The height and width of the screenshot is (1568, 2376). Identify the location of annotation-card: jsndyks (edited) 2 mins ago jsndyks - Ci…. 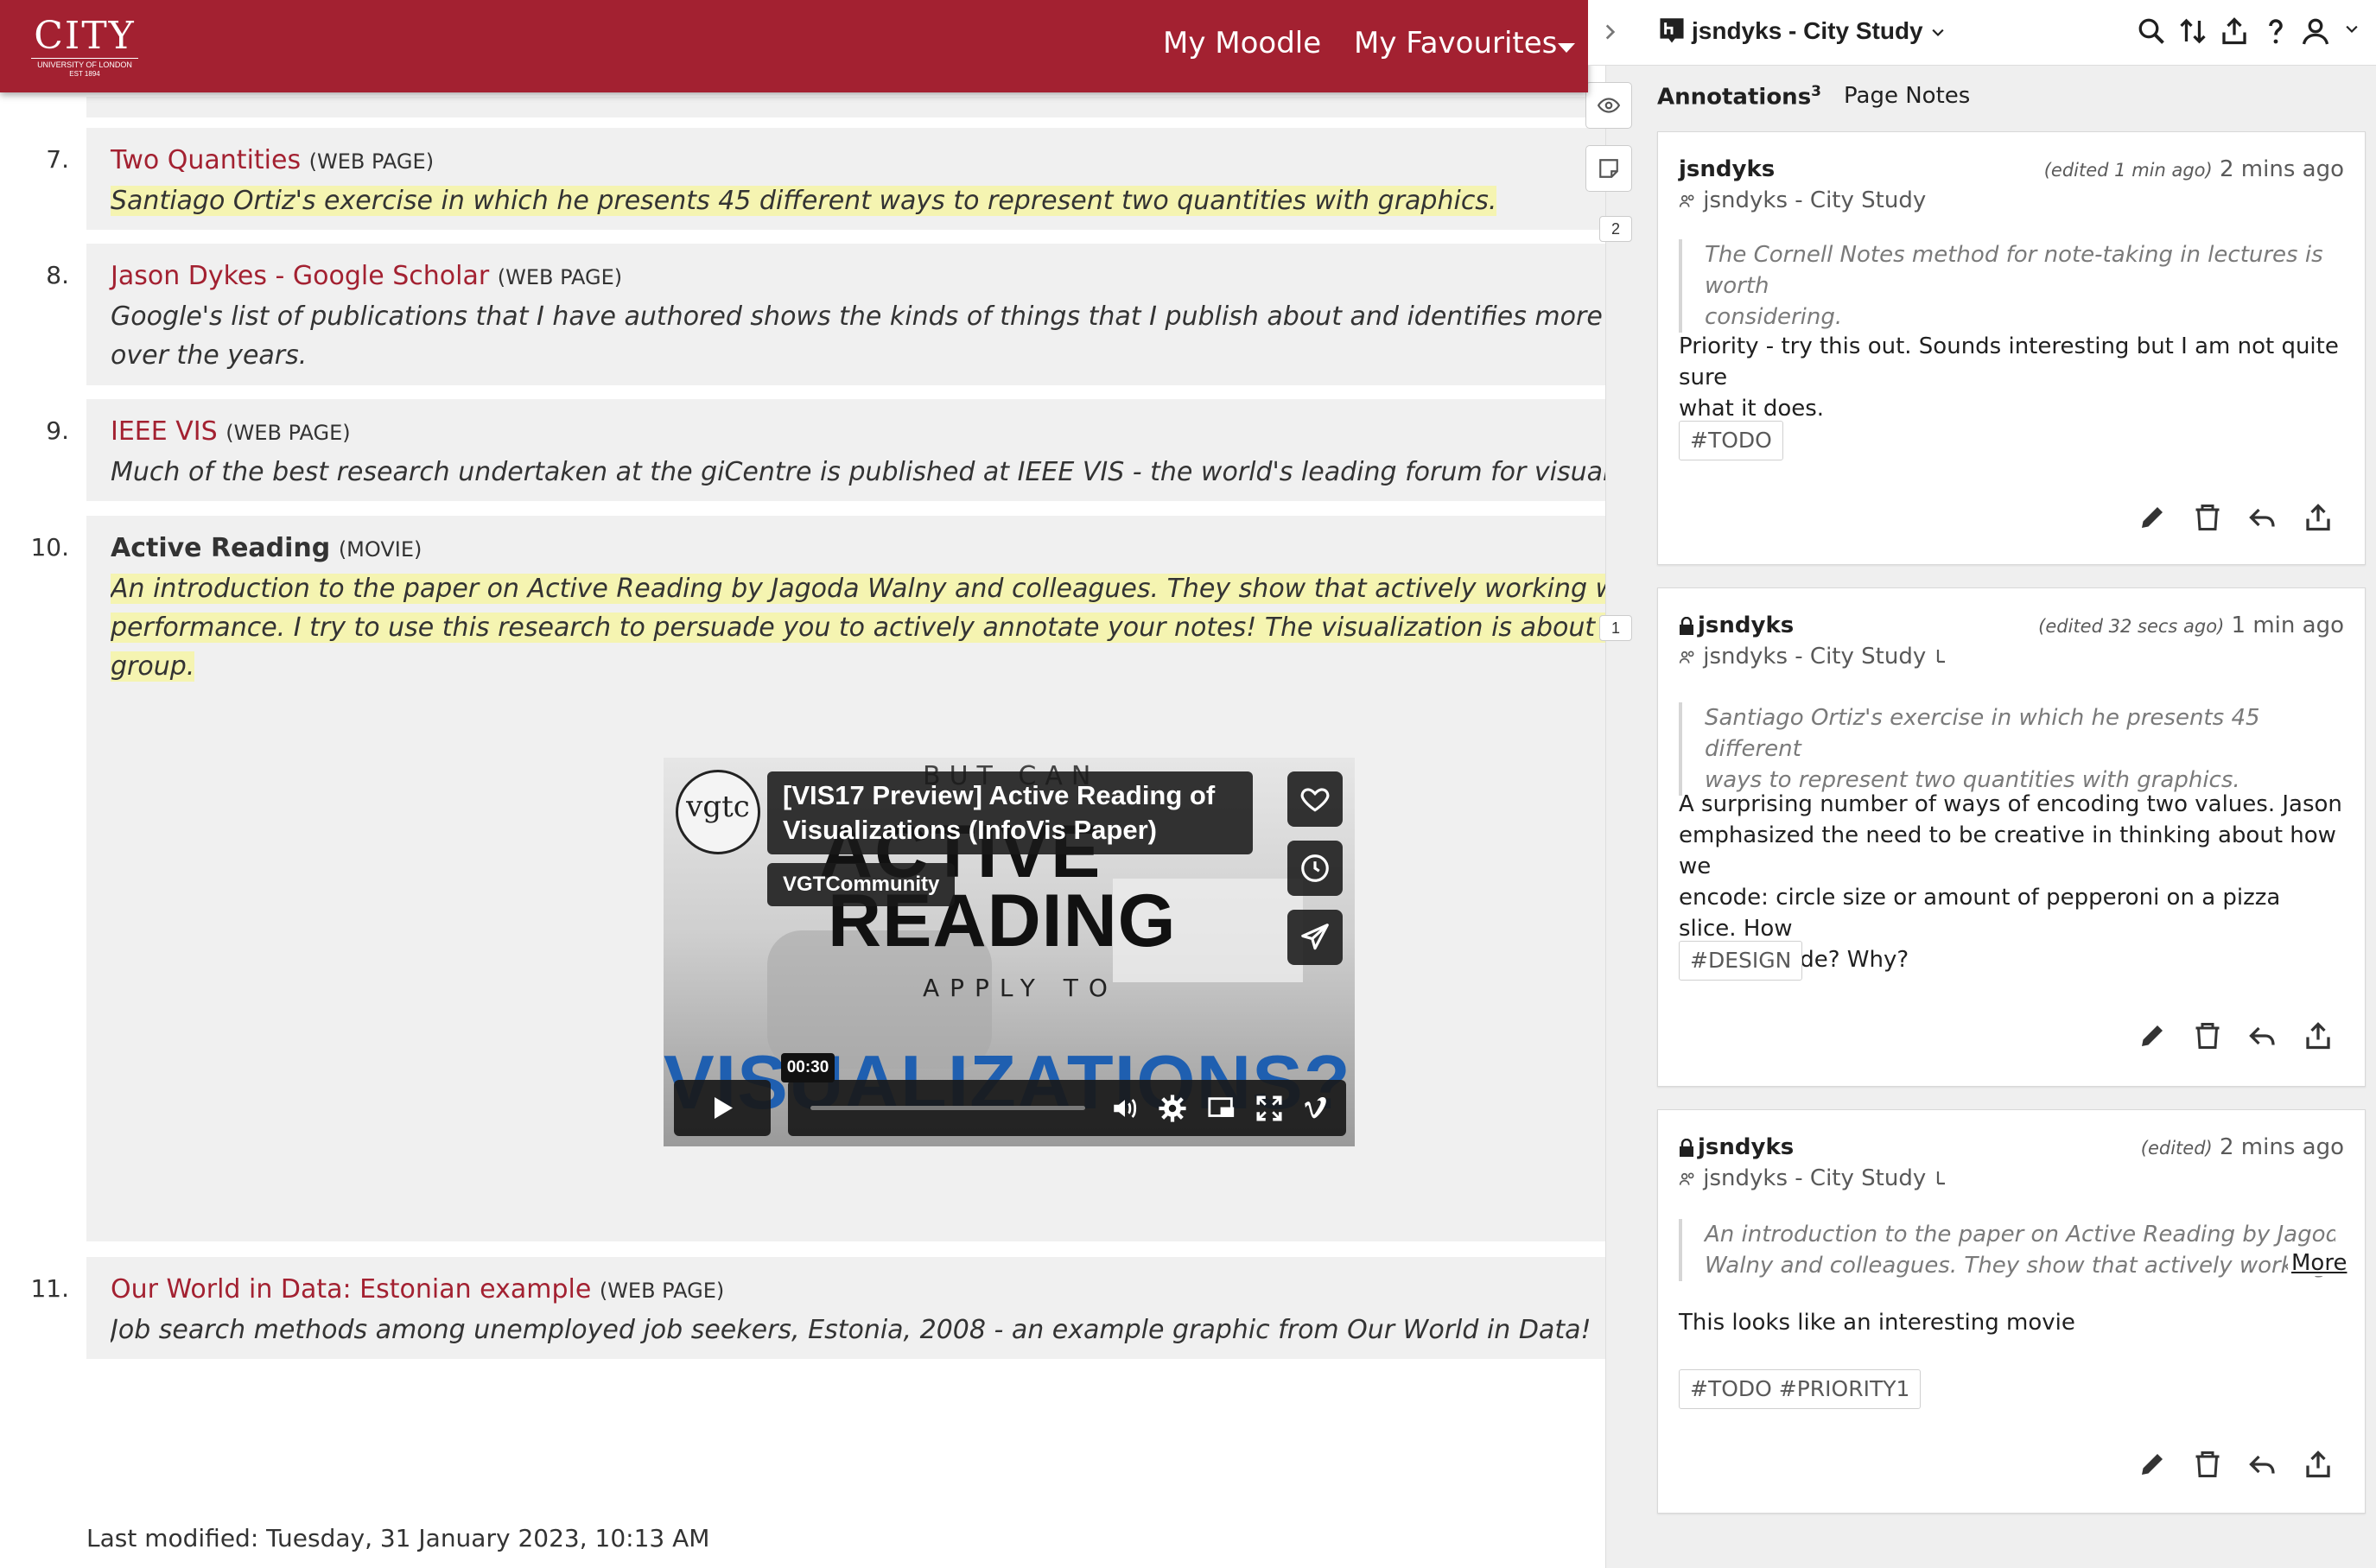
(2011, 1311).